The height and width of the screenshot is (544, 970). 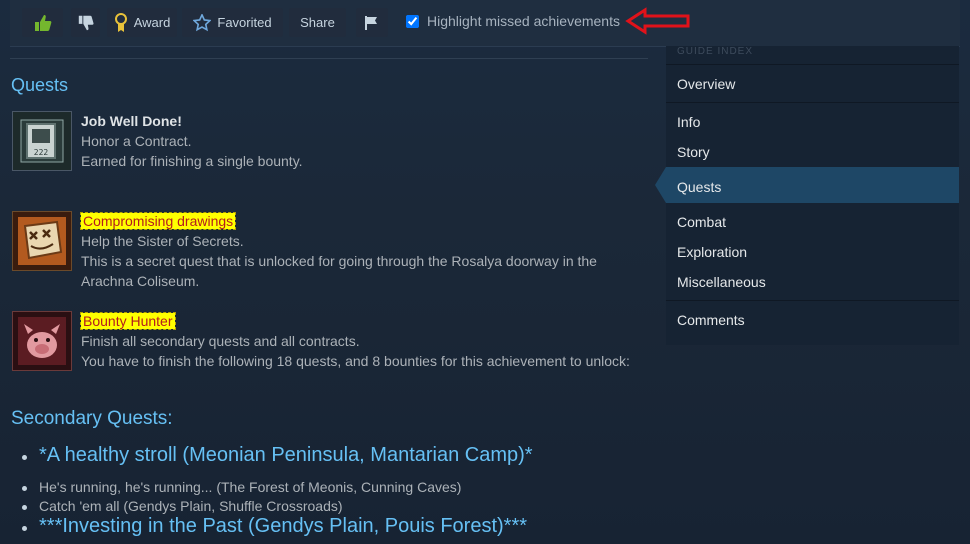 I want to click on sidebar-item-overview: Overview, so click(x=706, y=84).